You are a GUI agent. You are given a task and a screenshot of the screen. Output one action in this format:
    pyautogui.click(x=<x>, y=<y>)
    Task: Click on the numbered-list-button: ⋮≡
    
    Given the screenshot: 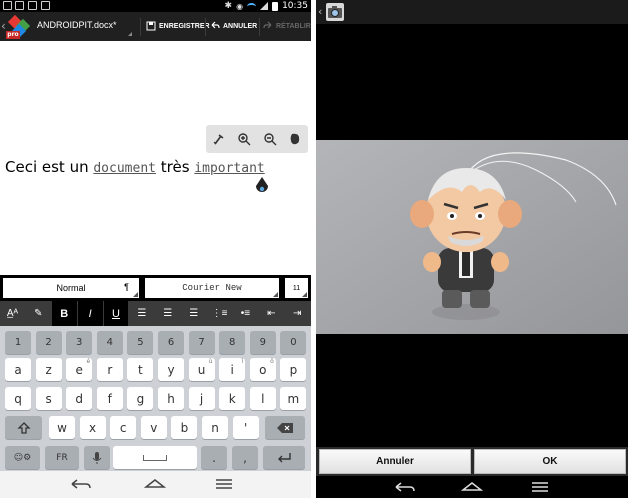 What is the action you would take?
    pyautogui.click(x=220, y=313)
    